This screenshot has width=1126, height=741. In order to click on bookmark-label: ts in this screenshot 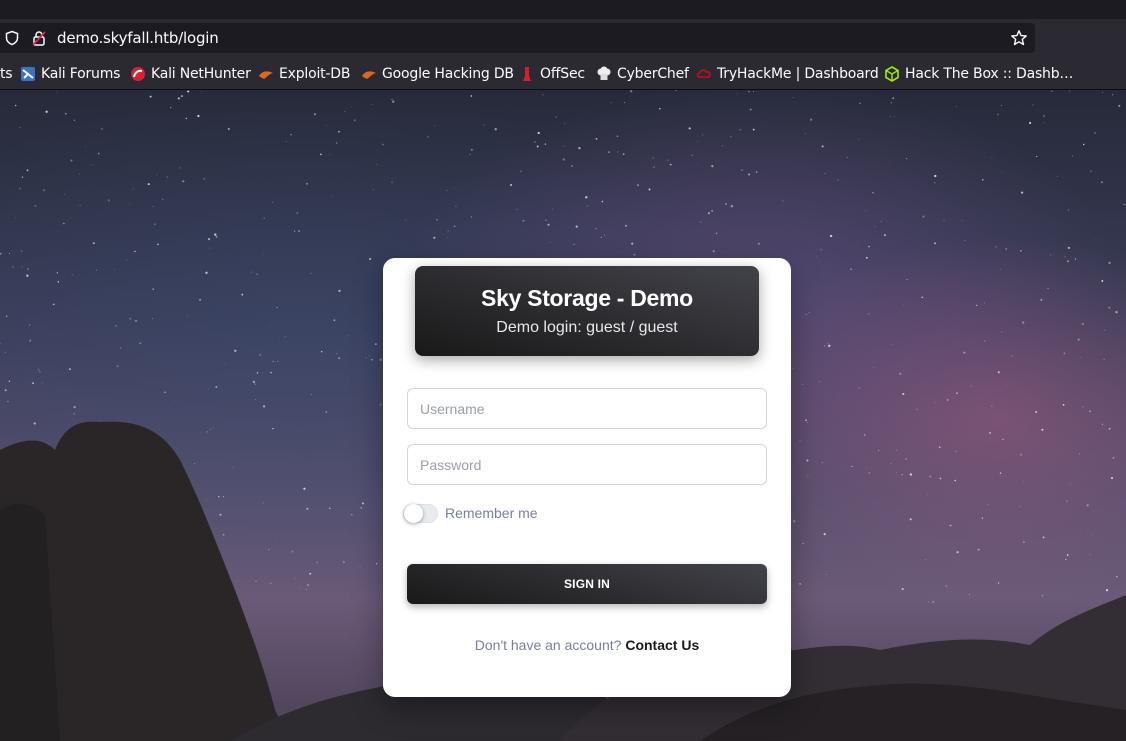, I will do `click(6, 74)`.